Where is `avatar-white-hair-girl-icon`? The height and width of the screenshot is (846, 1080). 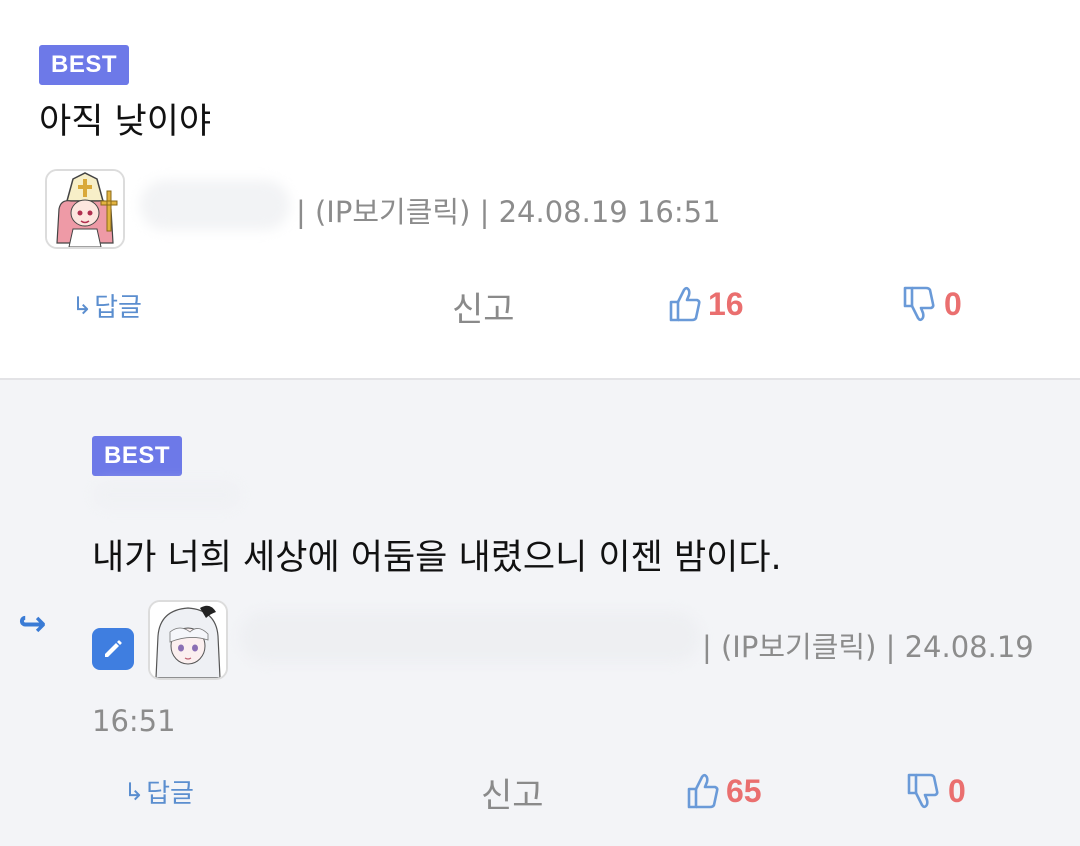 avatar-white-hair-girl-icon is located at coordinates (188, 640).